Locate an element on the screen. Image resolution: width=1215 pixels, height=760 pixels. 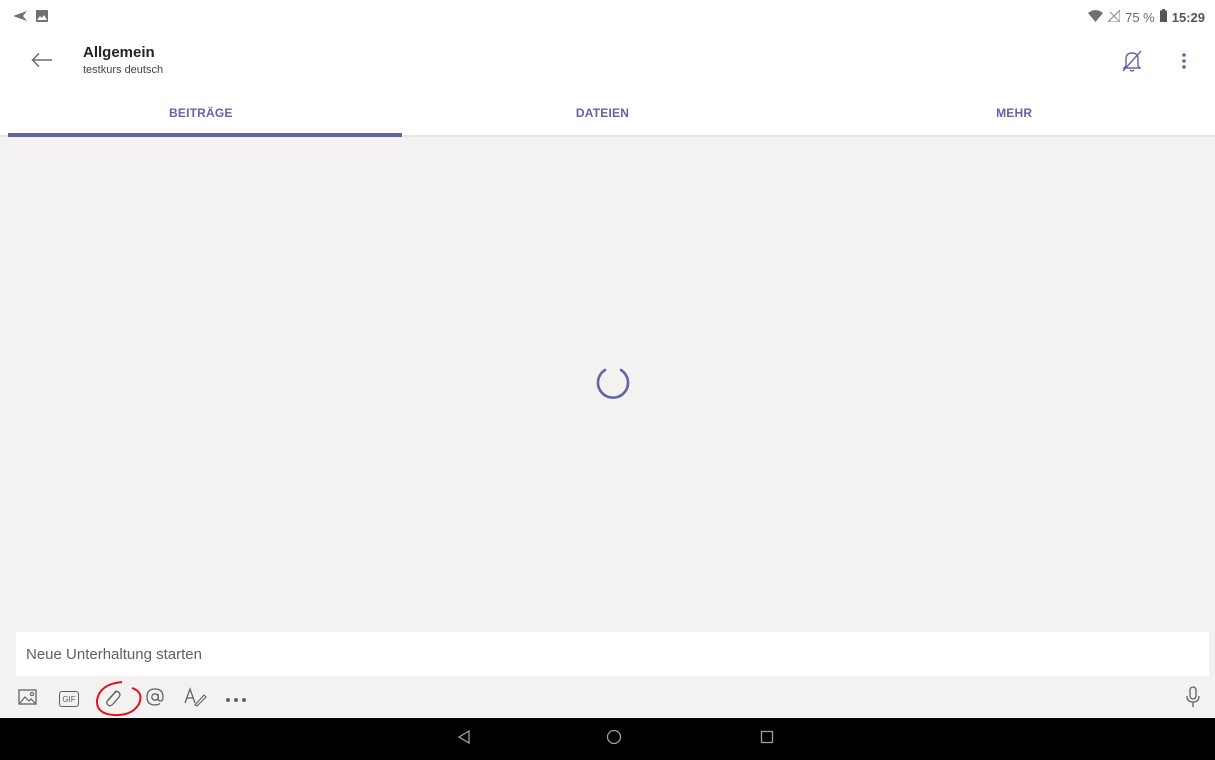
team-subtitle: testkurs deutsch is located at coordinates (123, 70).